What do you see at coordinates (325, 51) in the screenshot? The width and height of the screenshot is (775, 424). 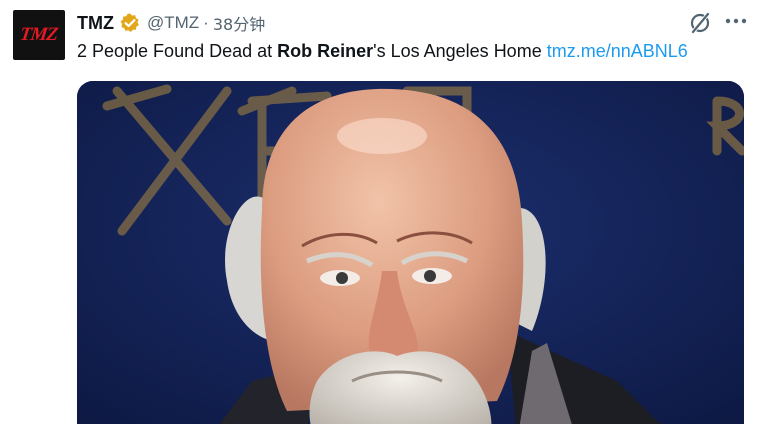 I see `tweet-text-bold-name: Rob Reiner` at bounding box center [325, 51].